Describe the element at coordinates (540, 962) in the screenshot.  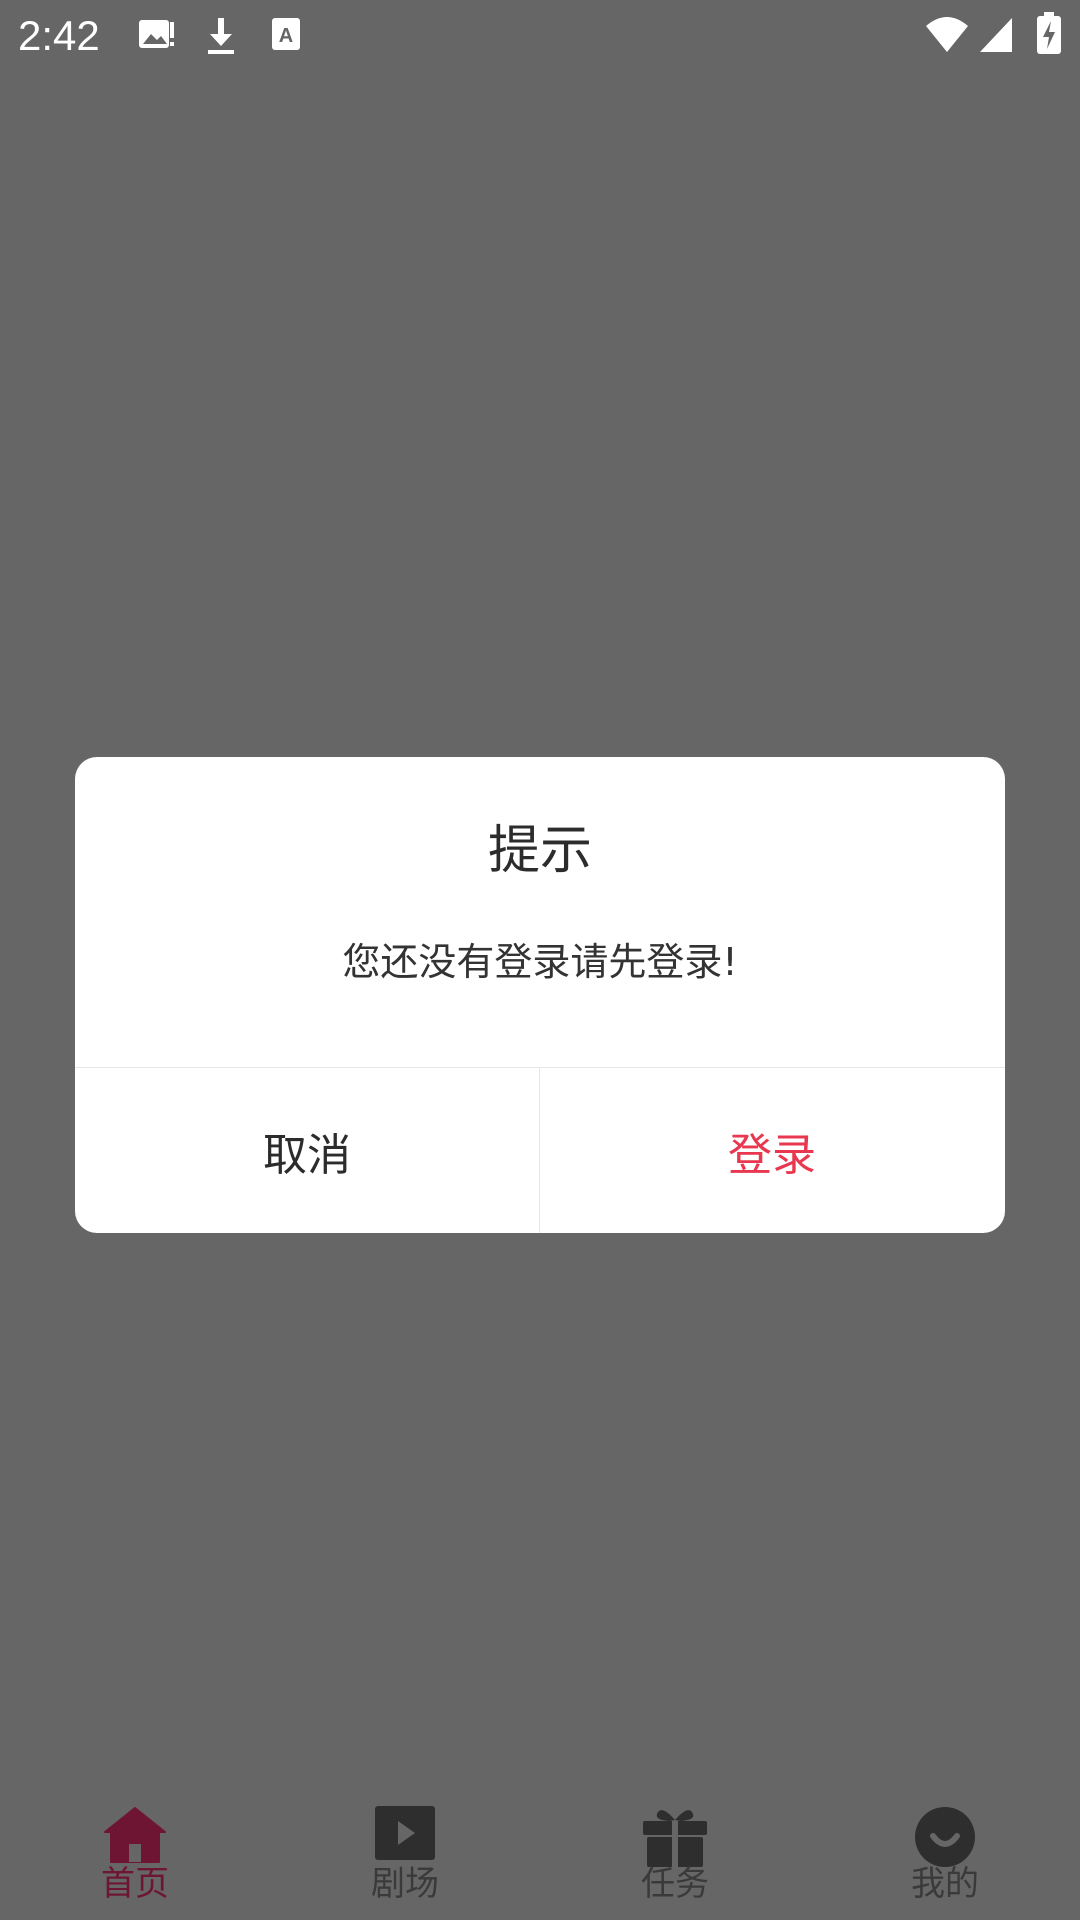
I see `dialog-message: 您还没有登录请先登录!` at that location.